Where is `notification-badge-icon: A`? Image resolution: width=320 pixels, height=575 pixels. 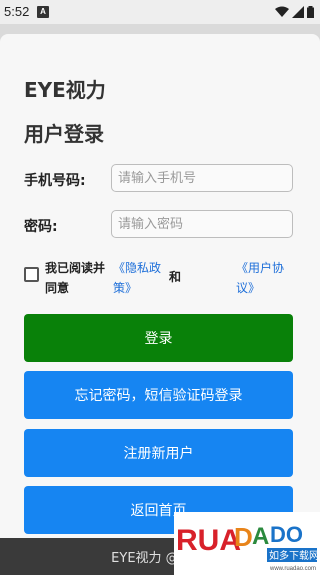 notification-badge-icon: A is located at coordinates (43, 12).